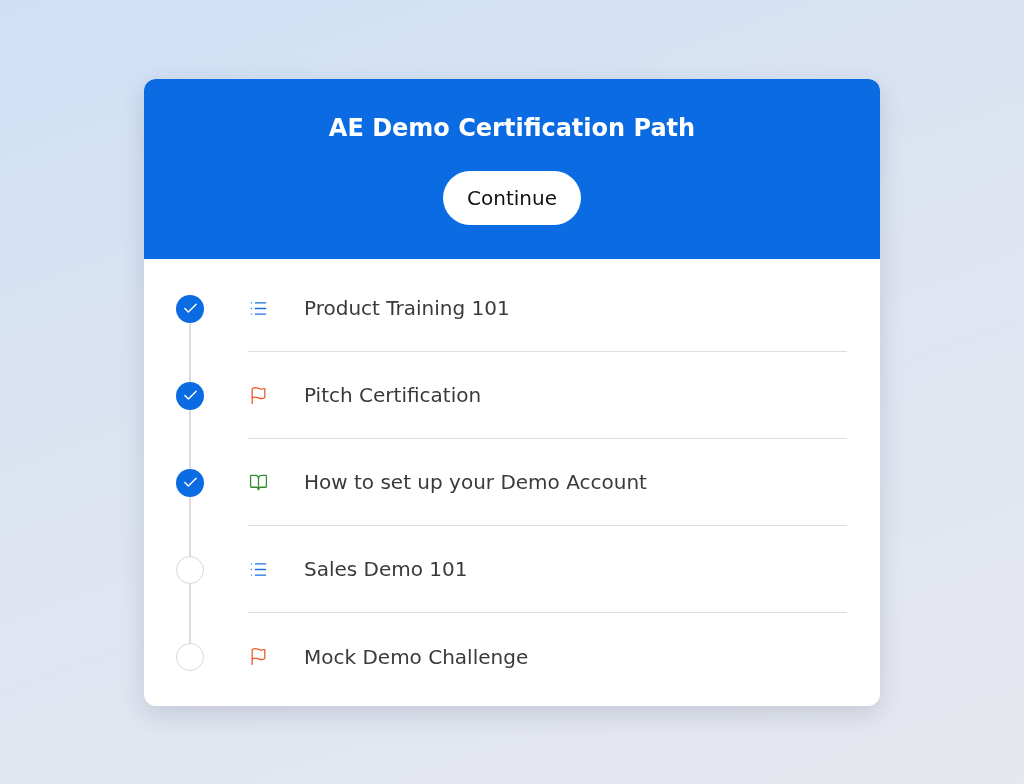 Image resolution: width=1024 pixels, height=784 pixels. What do you see at coordinates (407, 308) in the screenshot?
I see `step-title: Product Training 101` at bounding box center [407, 308].